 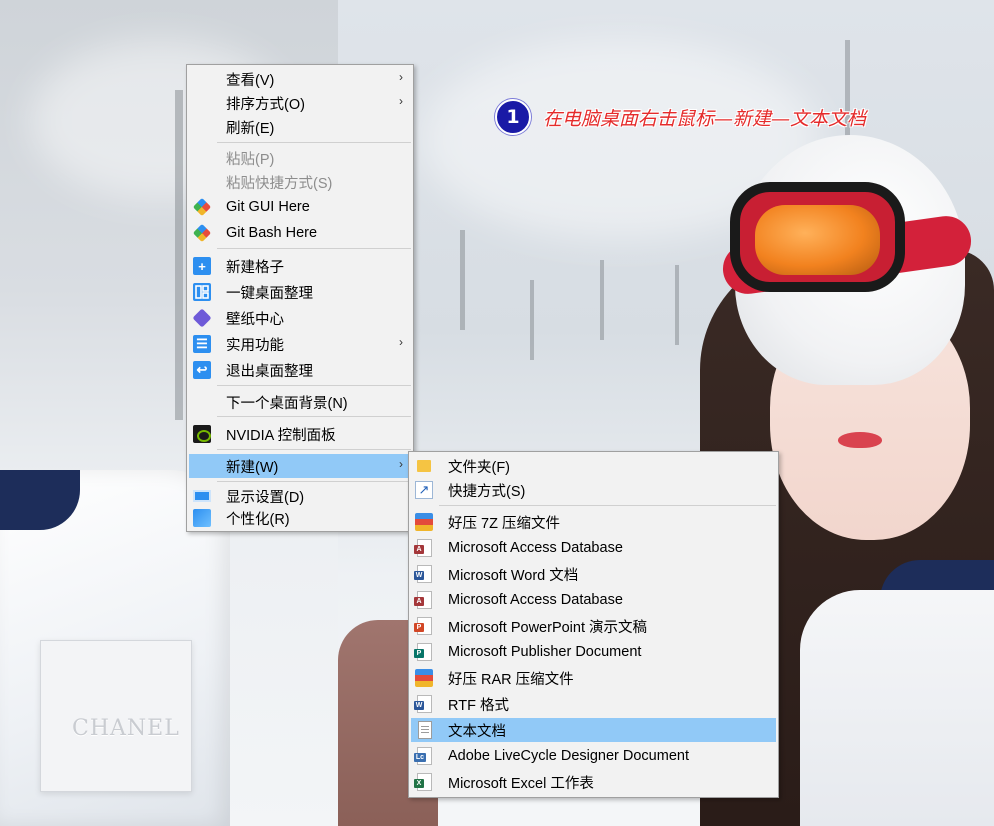 What do you see at coordinates (897, 708) in the screenshot?
I see `wallpaper-jacket-right` at bounding box center [897, 708].